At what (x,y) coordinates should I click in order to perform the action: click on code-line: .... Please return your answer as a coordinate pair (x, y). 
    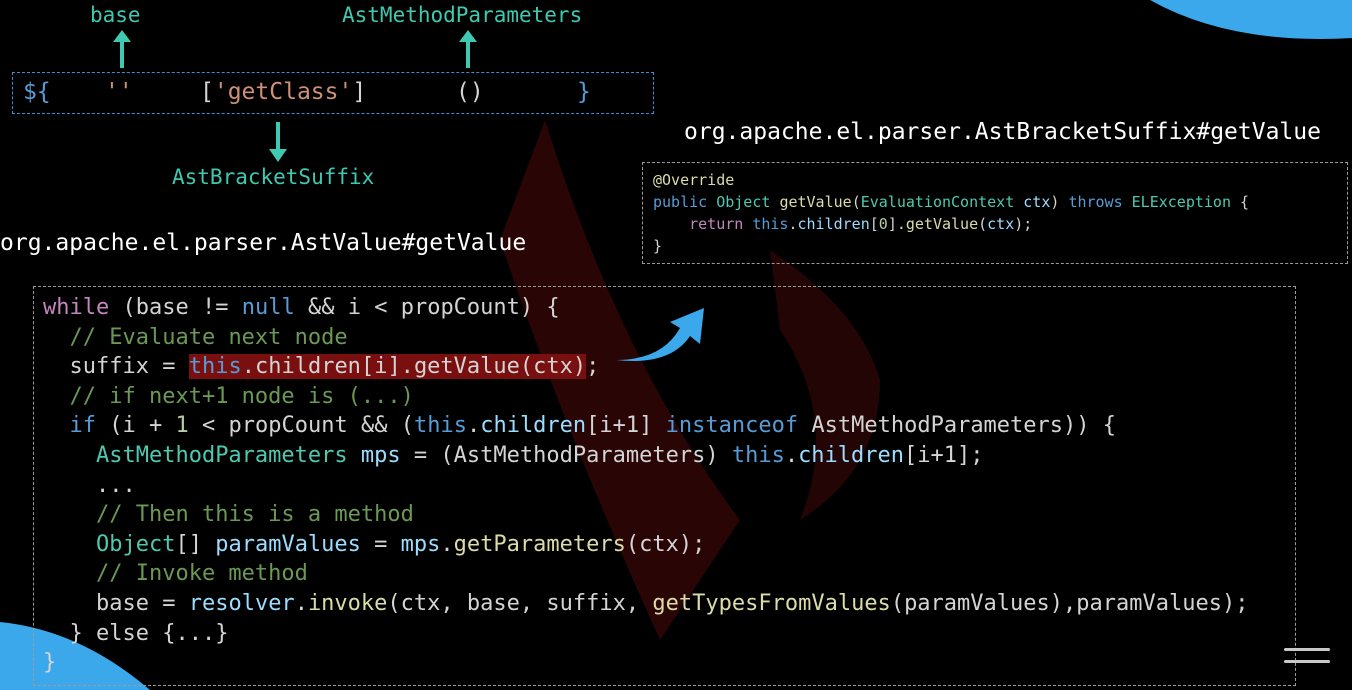
    Looking at the image, I should click on (115, 485).